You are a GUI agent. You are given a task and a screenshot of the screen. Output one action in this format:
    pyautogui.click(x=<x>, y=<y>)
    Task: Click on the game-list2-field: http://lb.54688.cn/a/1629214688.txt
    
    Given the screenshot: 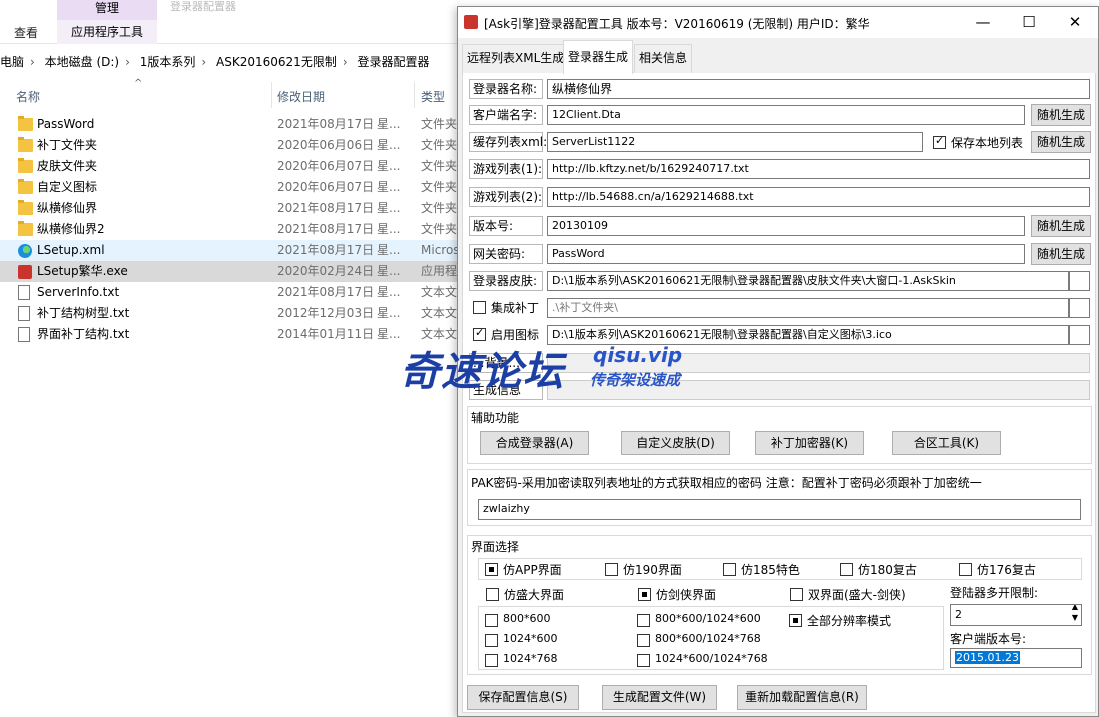 What is the action you would take?
    pyautogui.click(x=818, y=197)
    